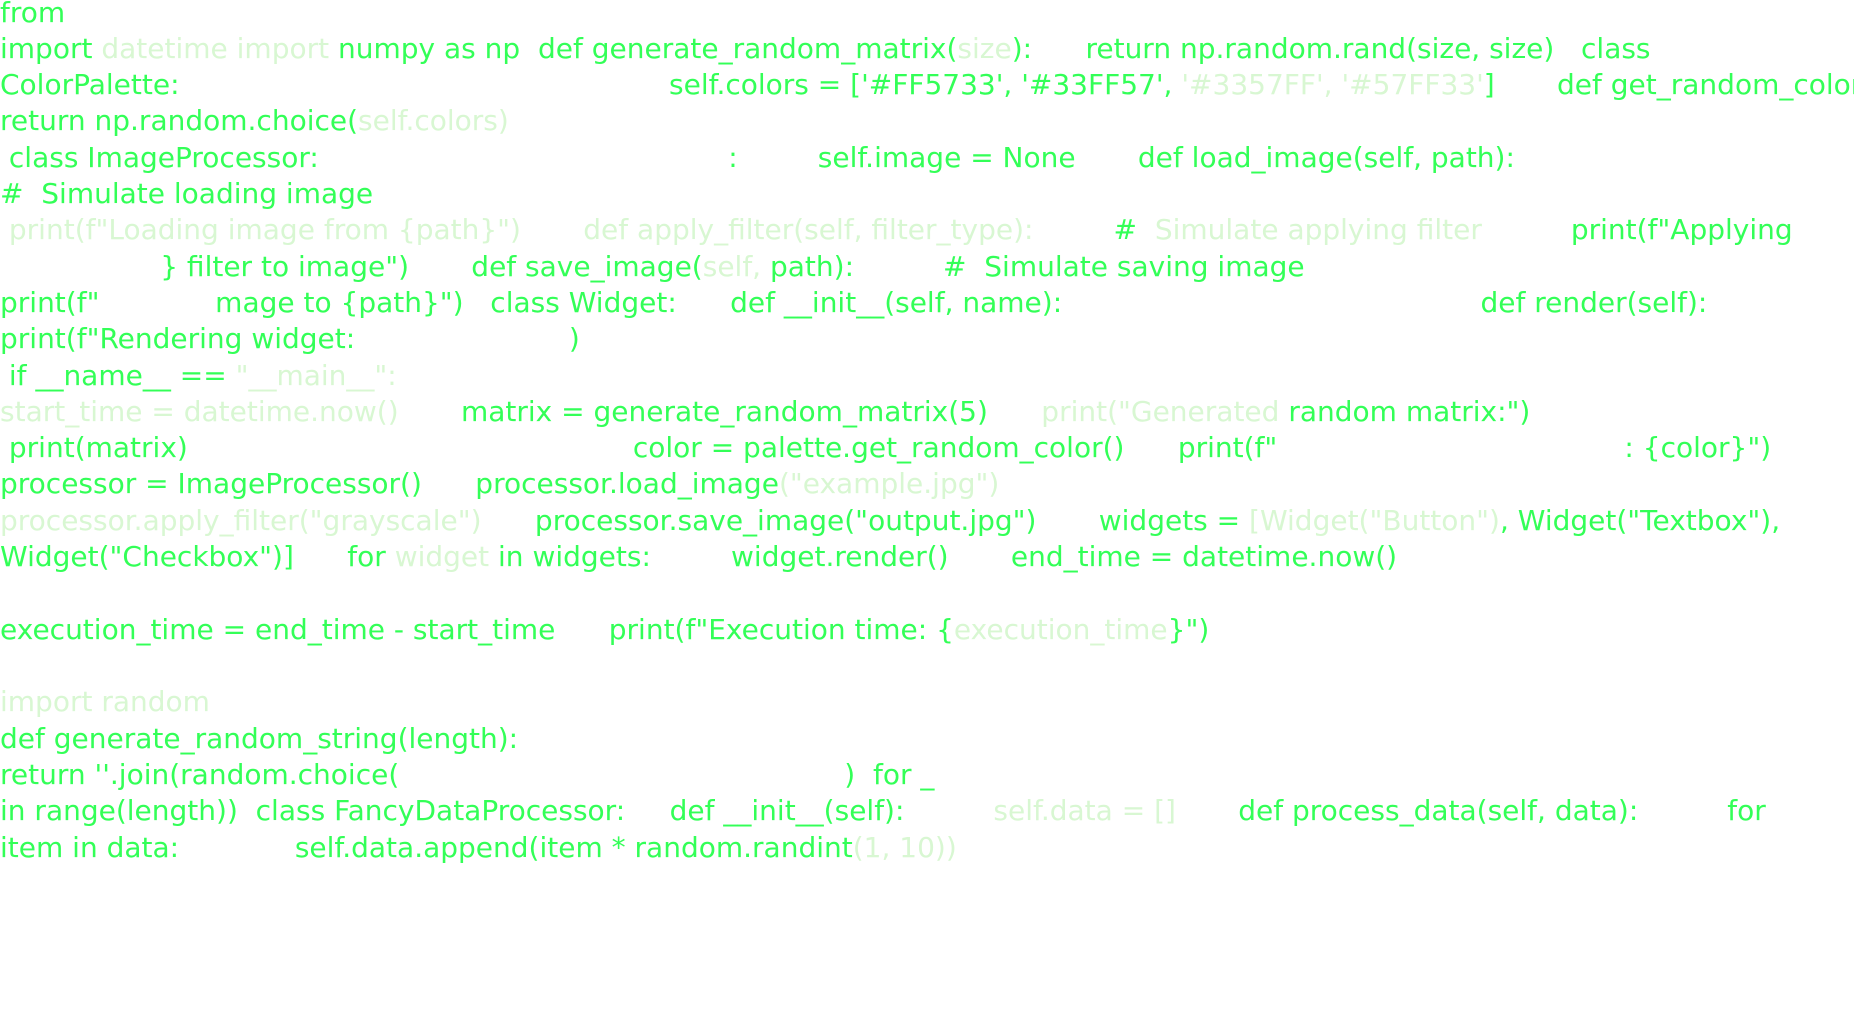 The image size is (1854, 1022). Describe the element at coordinates (241, 520) in the screenshot. I see `code-segment: processor.apply_filter("grayscale")` at that location.